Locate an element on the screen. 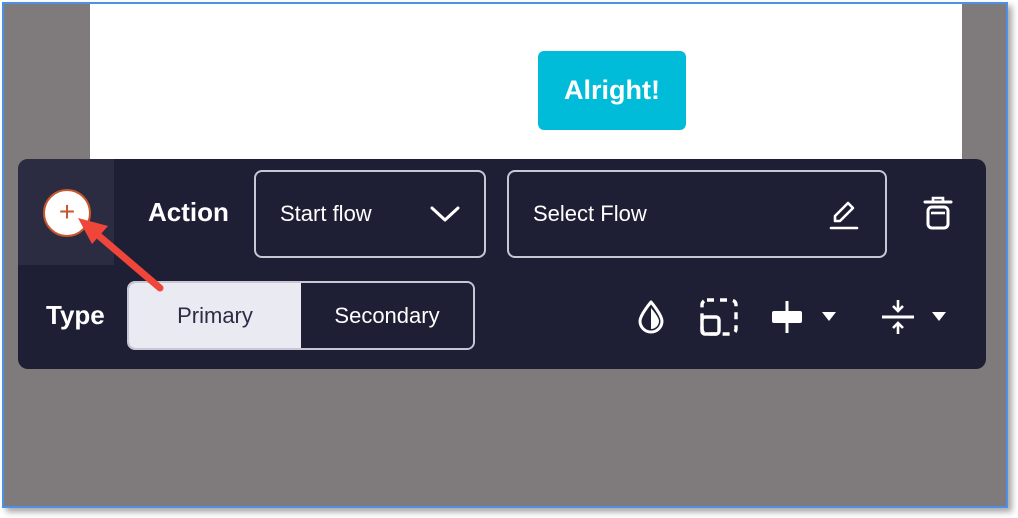  add-action-button: + is located at coordinates (67, 213).